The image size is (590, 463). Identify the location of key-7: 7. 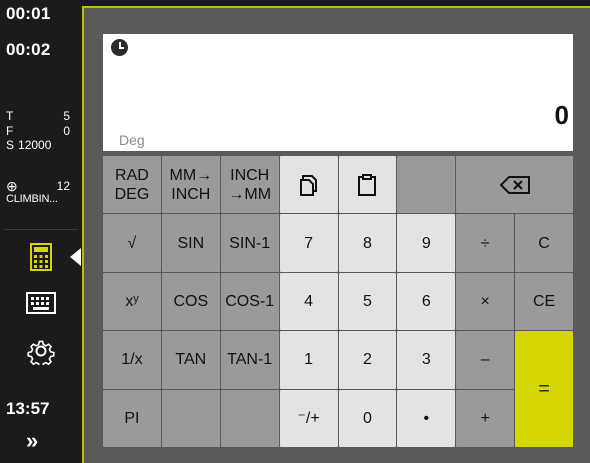
(308, 243).